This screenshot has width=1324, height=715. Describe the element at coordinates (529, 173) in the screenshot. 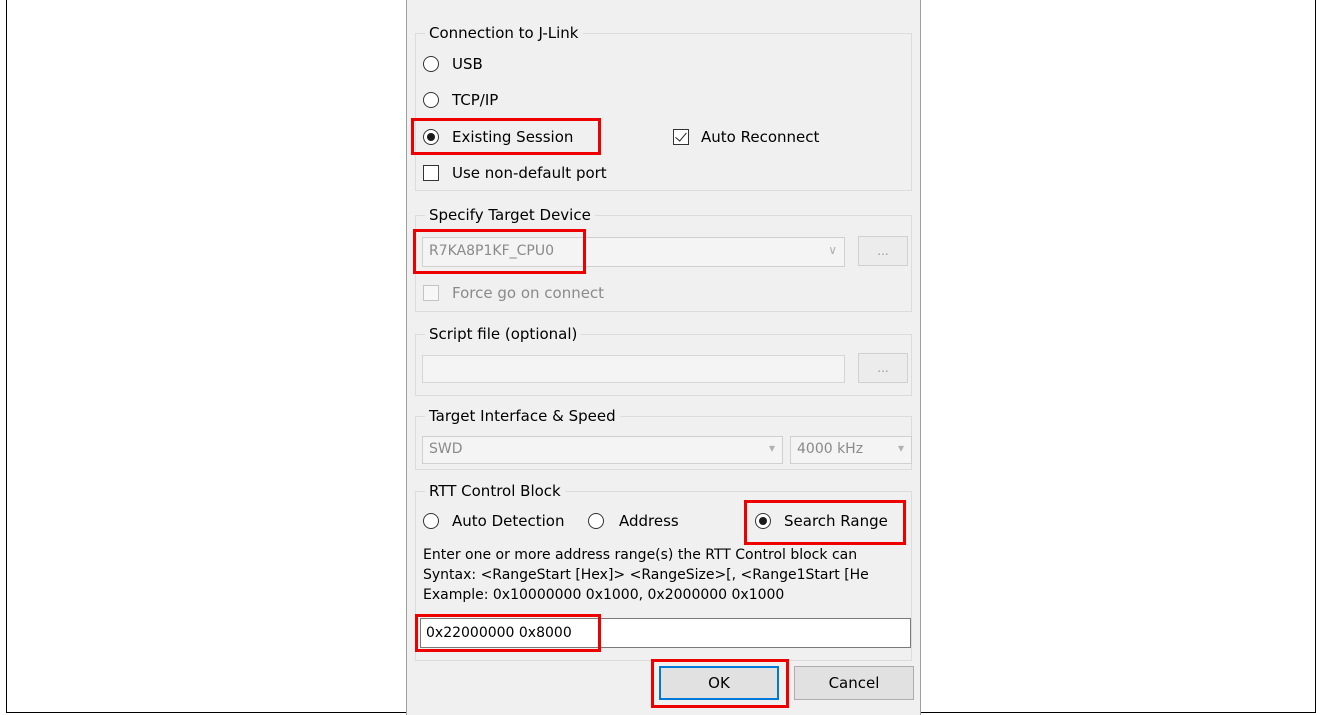

I see `non-default-port-label: Use non-default port` at that location.